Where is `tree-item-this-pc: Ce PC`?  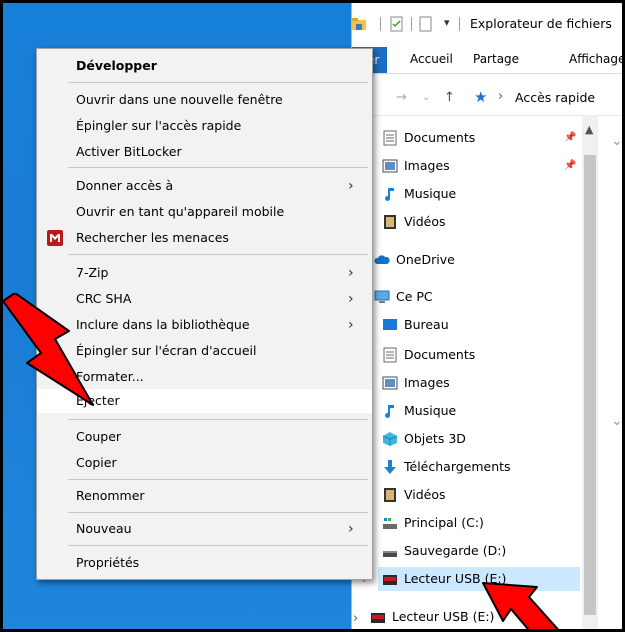
tree-item-this-pc: Ce PC is located at coordinates (403, 297).